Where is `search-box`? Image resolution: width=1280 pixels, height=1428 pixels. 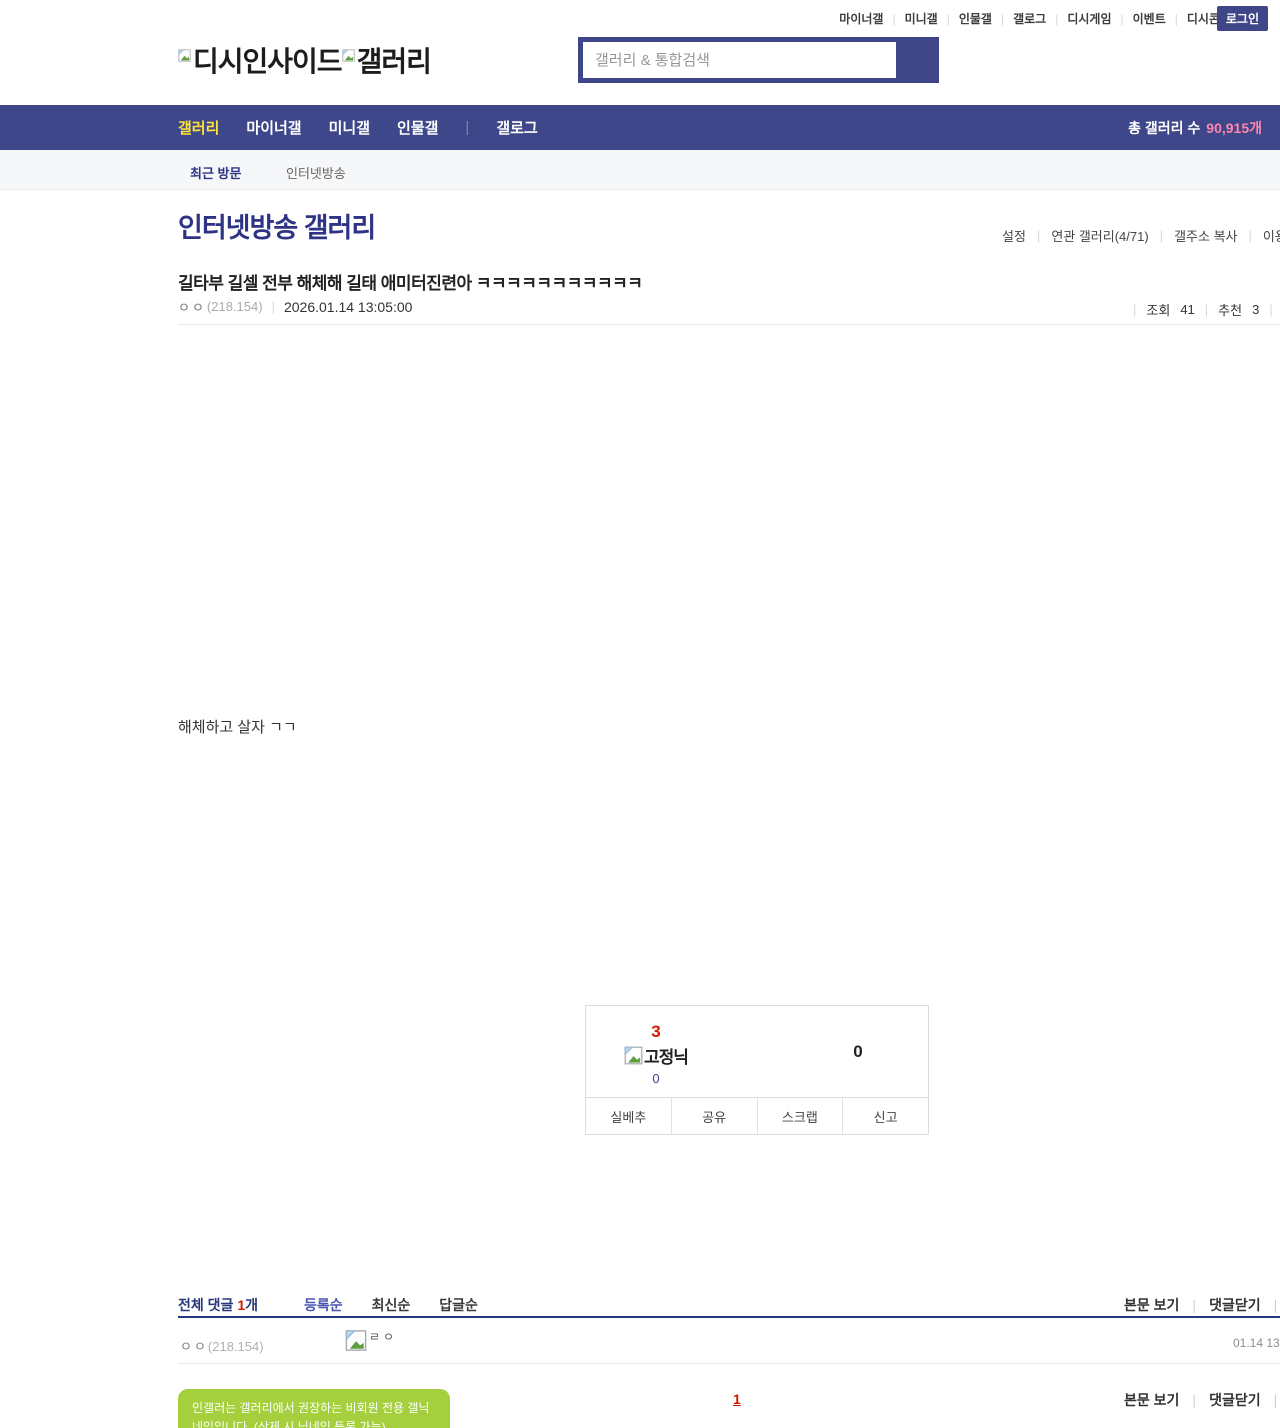
search-box is located at coordinates (758, 60).